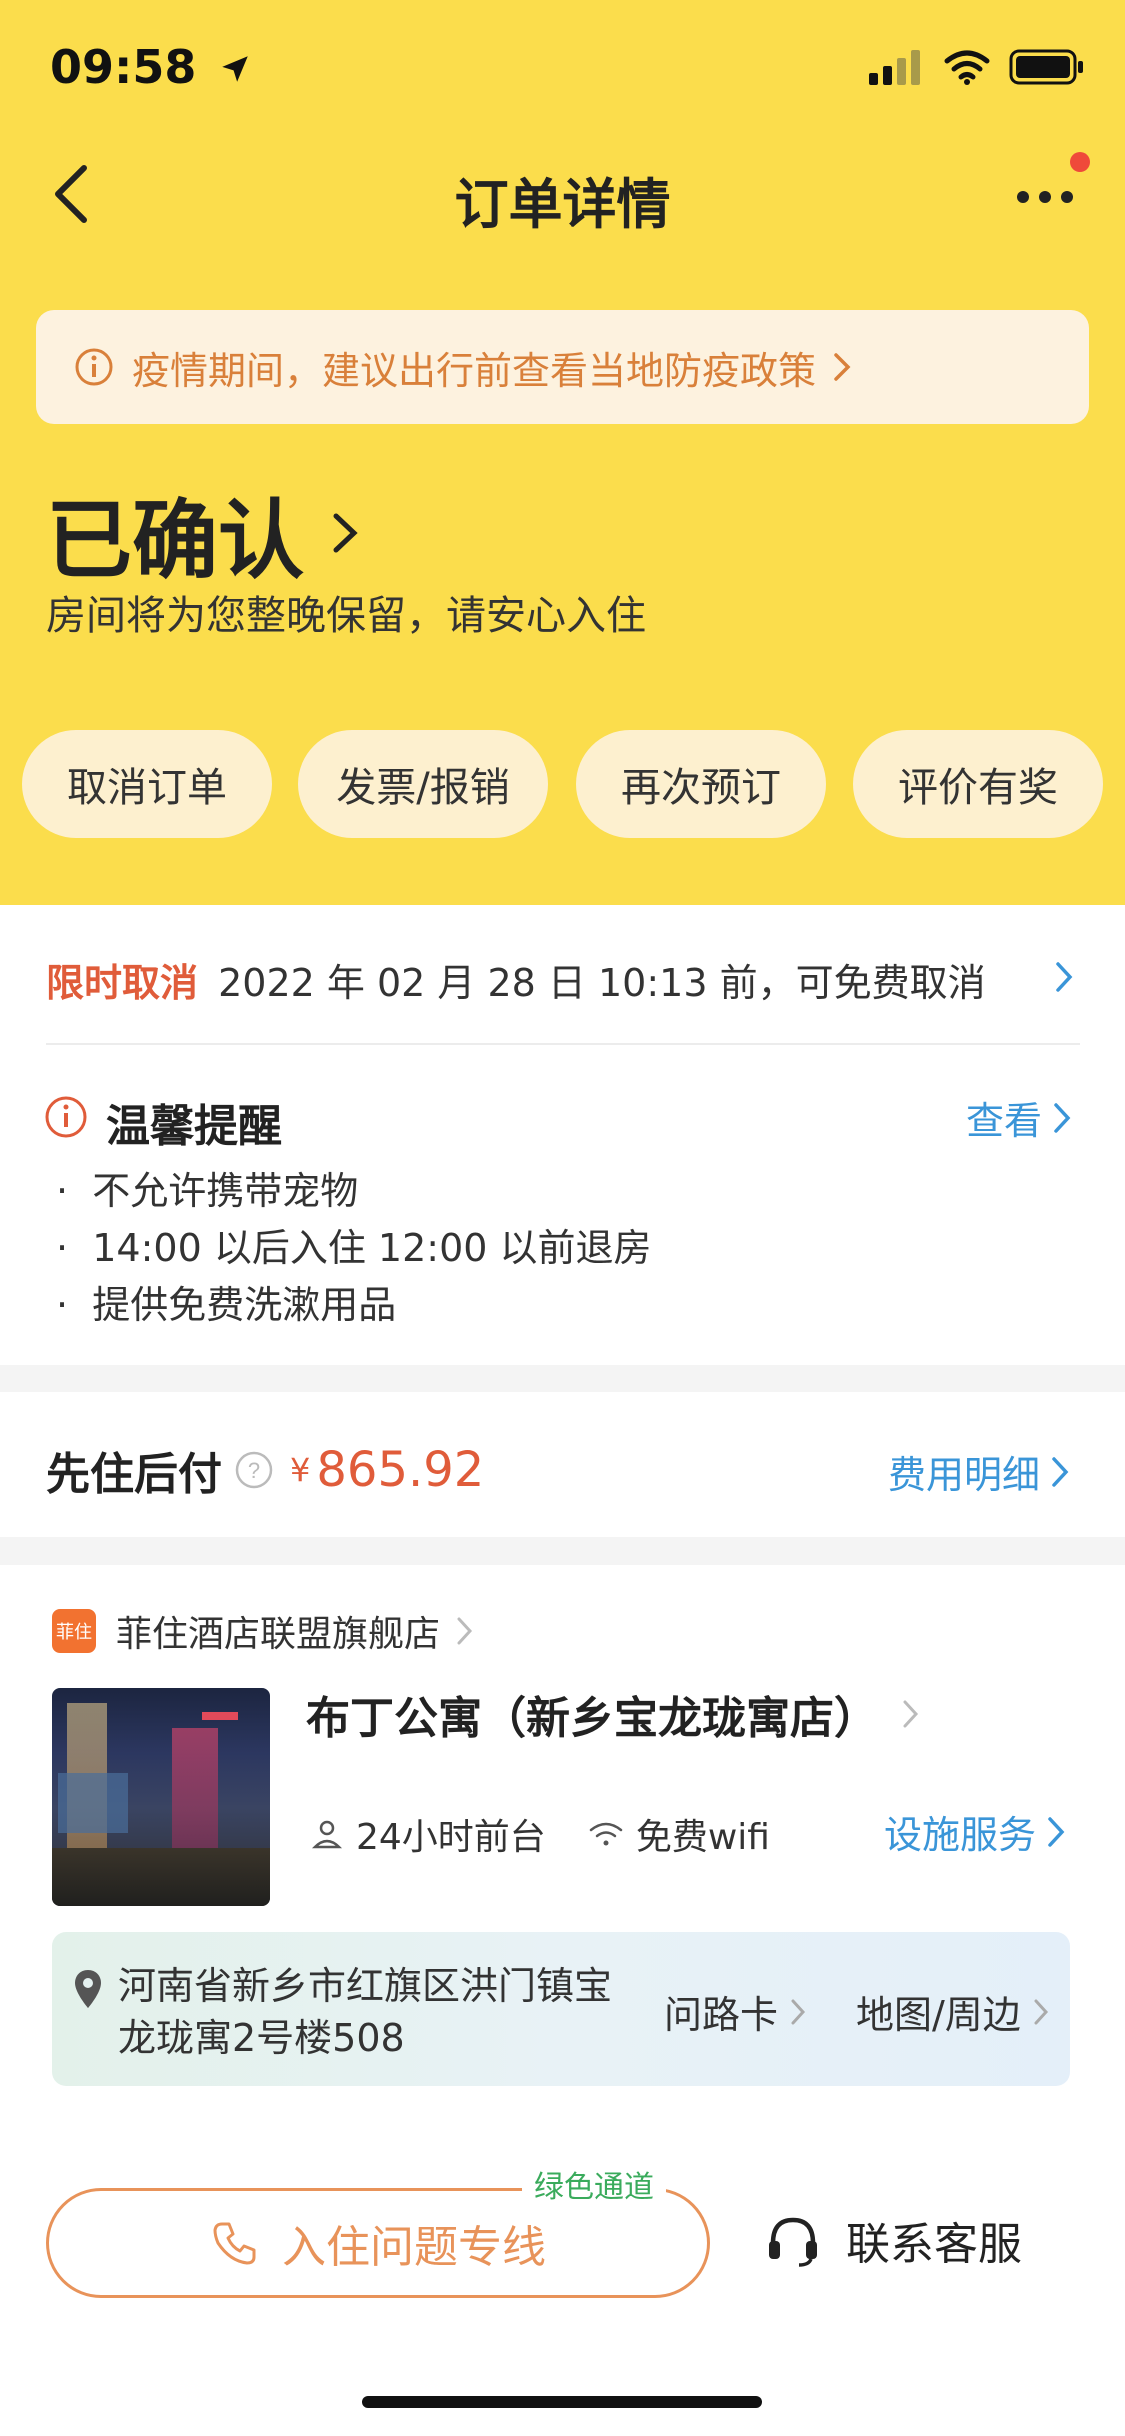  I want to click on phone-icon, so click(234, 2243).